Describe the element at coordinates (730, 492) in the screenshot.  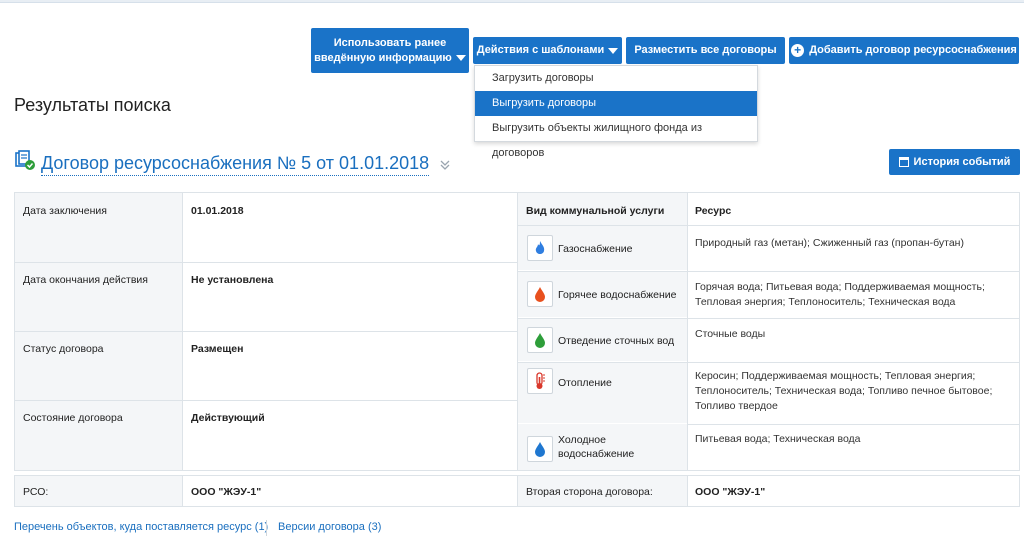
I see `second-party-value: ООО "ЖЭУ-1"` at that location.